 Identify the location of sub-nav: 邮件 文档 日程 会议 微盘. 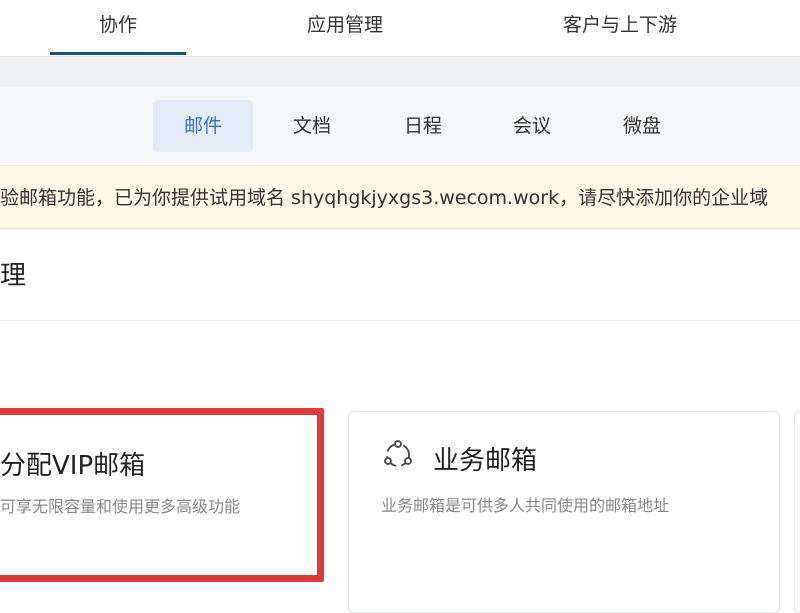
(400, 126).